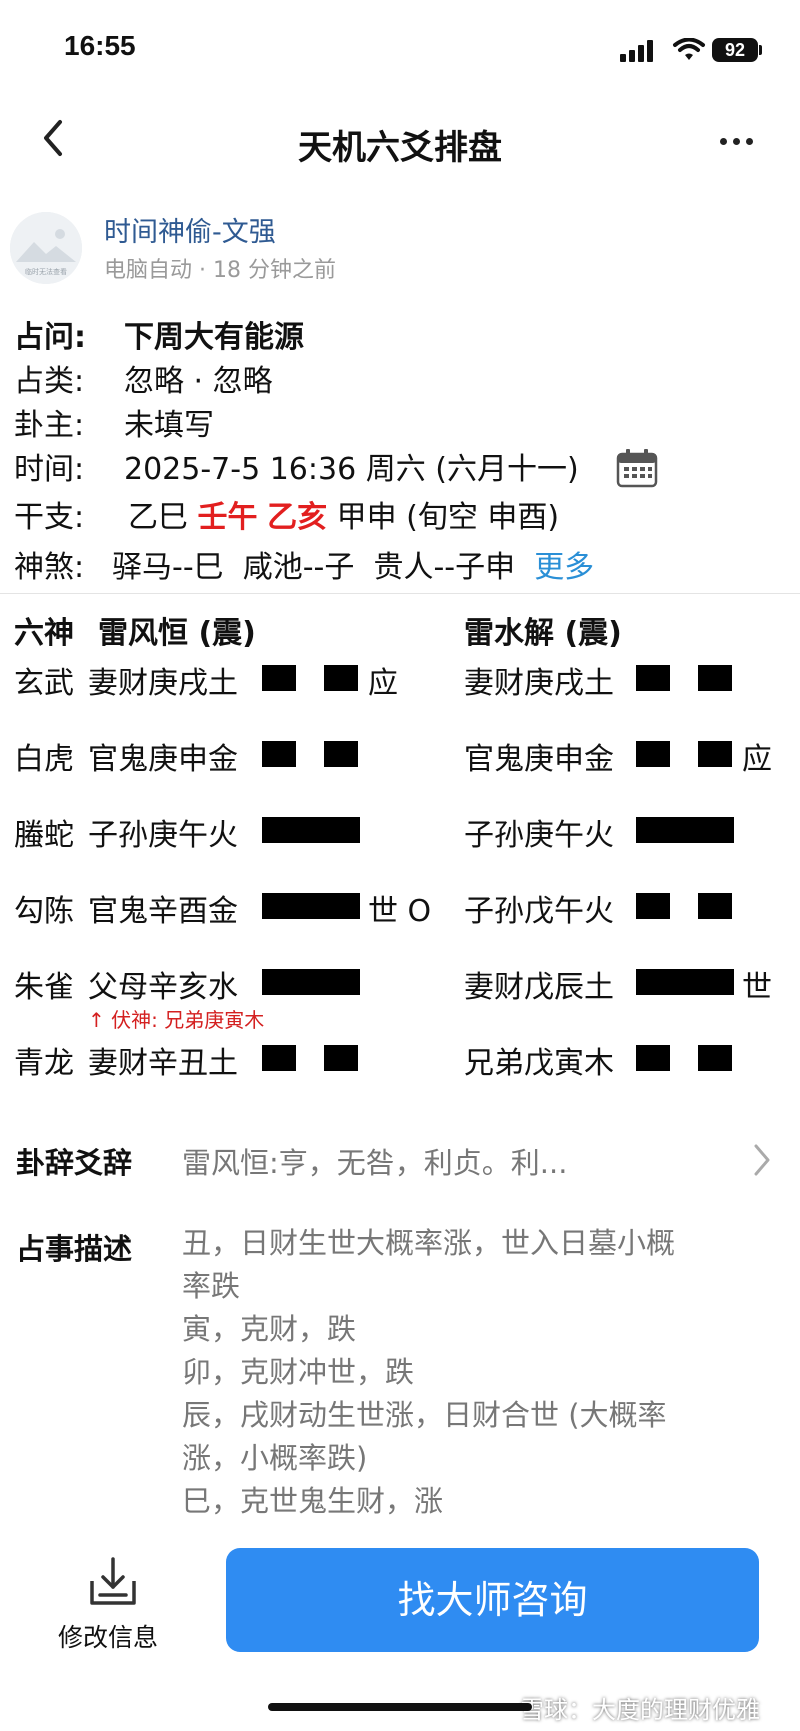 The height and width of the screenshot is (1731, 800). Describe the element at coordinates (44, 911) in the screenshot. I see `liushen-cell: 勾陈` at that location.